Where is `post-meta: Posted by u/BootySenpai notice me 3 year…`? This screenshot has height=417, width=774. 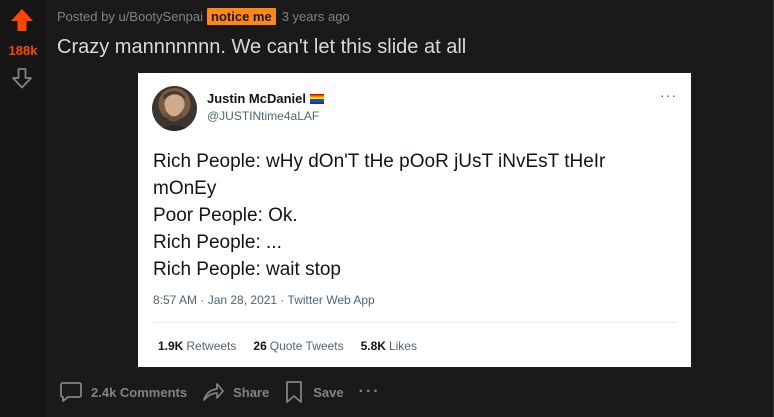
post-meta: Posted by u/BootySenpai notice me 3 year… is located at coordinates (203, 16).